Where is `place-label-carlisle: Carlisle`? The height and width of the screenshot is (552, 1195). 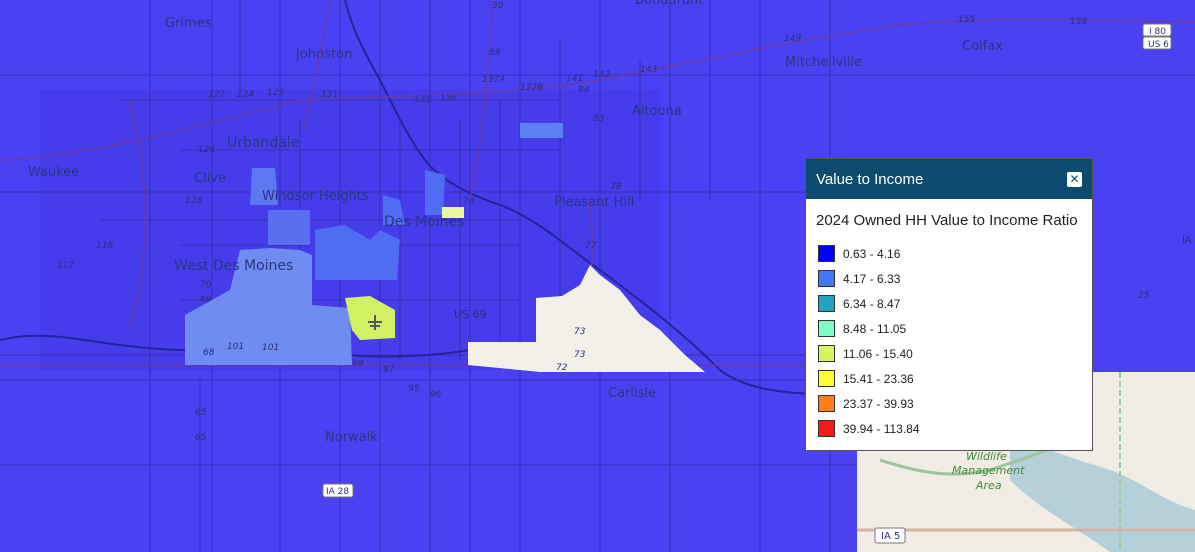 place-label-carlisle: Carlisle is located at coordinates (632, 393).